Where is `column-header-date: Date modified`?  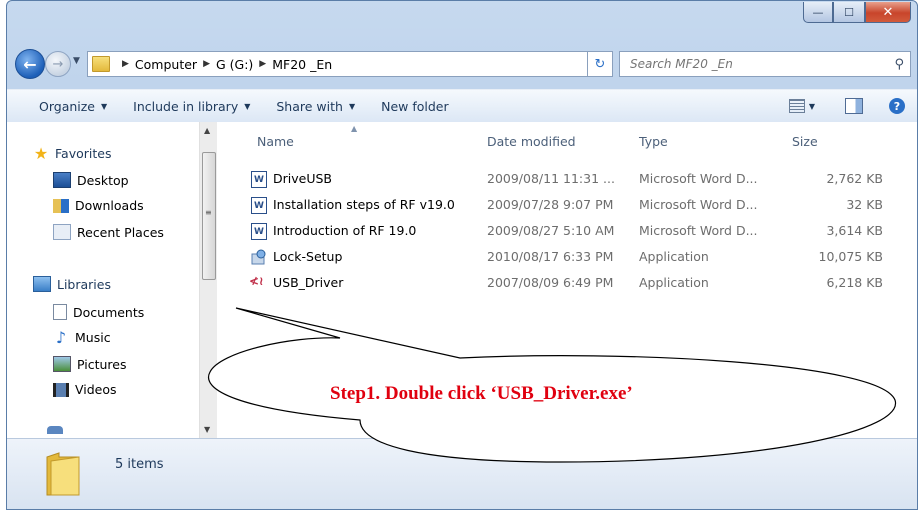 column-header-date: Date modified is located at coordinates (531, 141).